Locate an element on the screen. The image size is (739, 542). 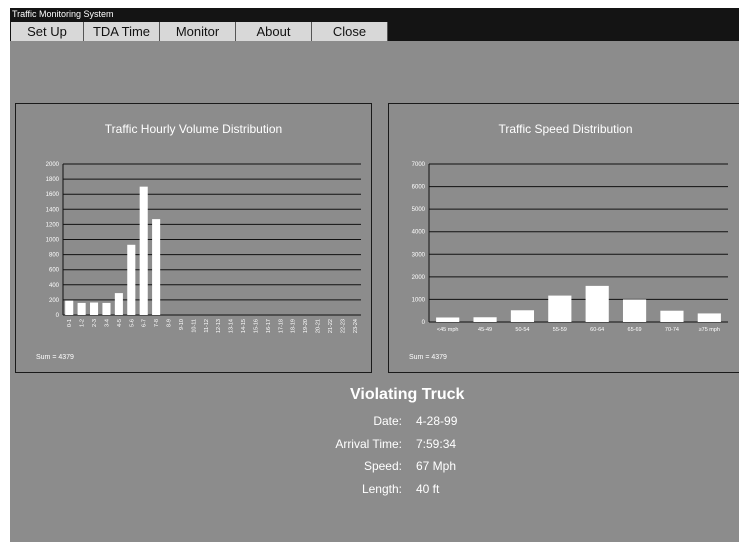
y-tick-label: 1400 is located at coordinates (53, 210).